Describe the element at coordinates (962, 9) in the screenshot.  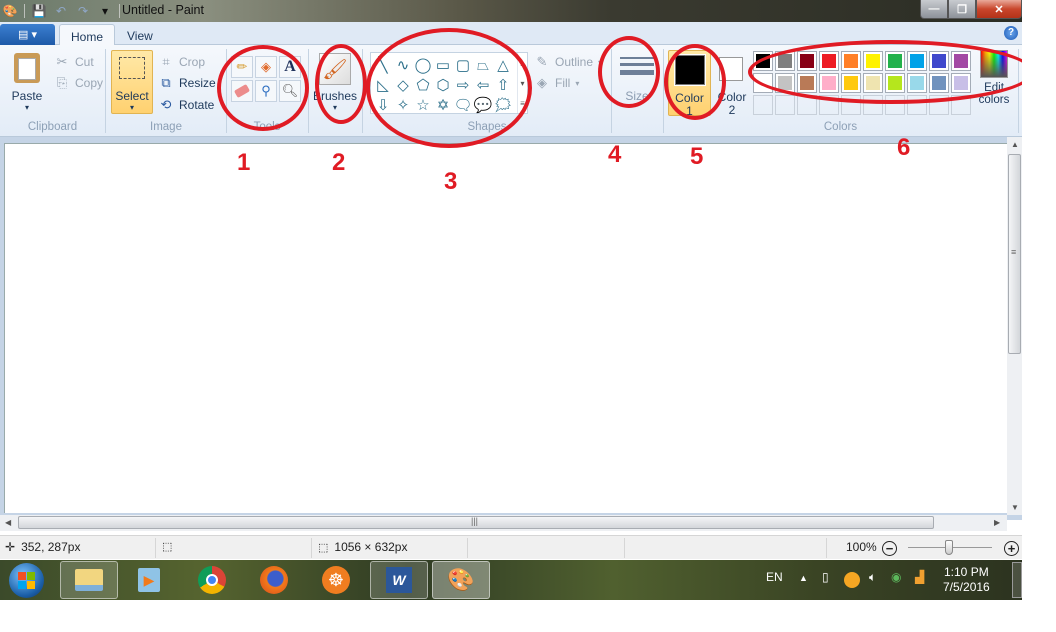
I see `restore-button: ❐` at that location.